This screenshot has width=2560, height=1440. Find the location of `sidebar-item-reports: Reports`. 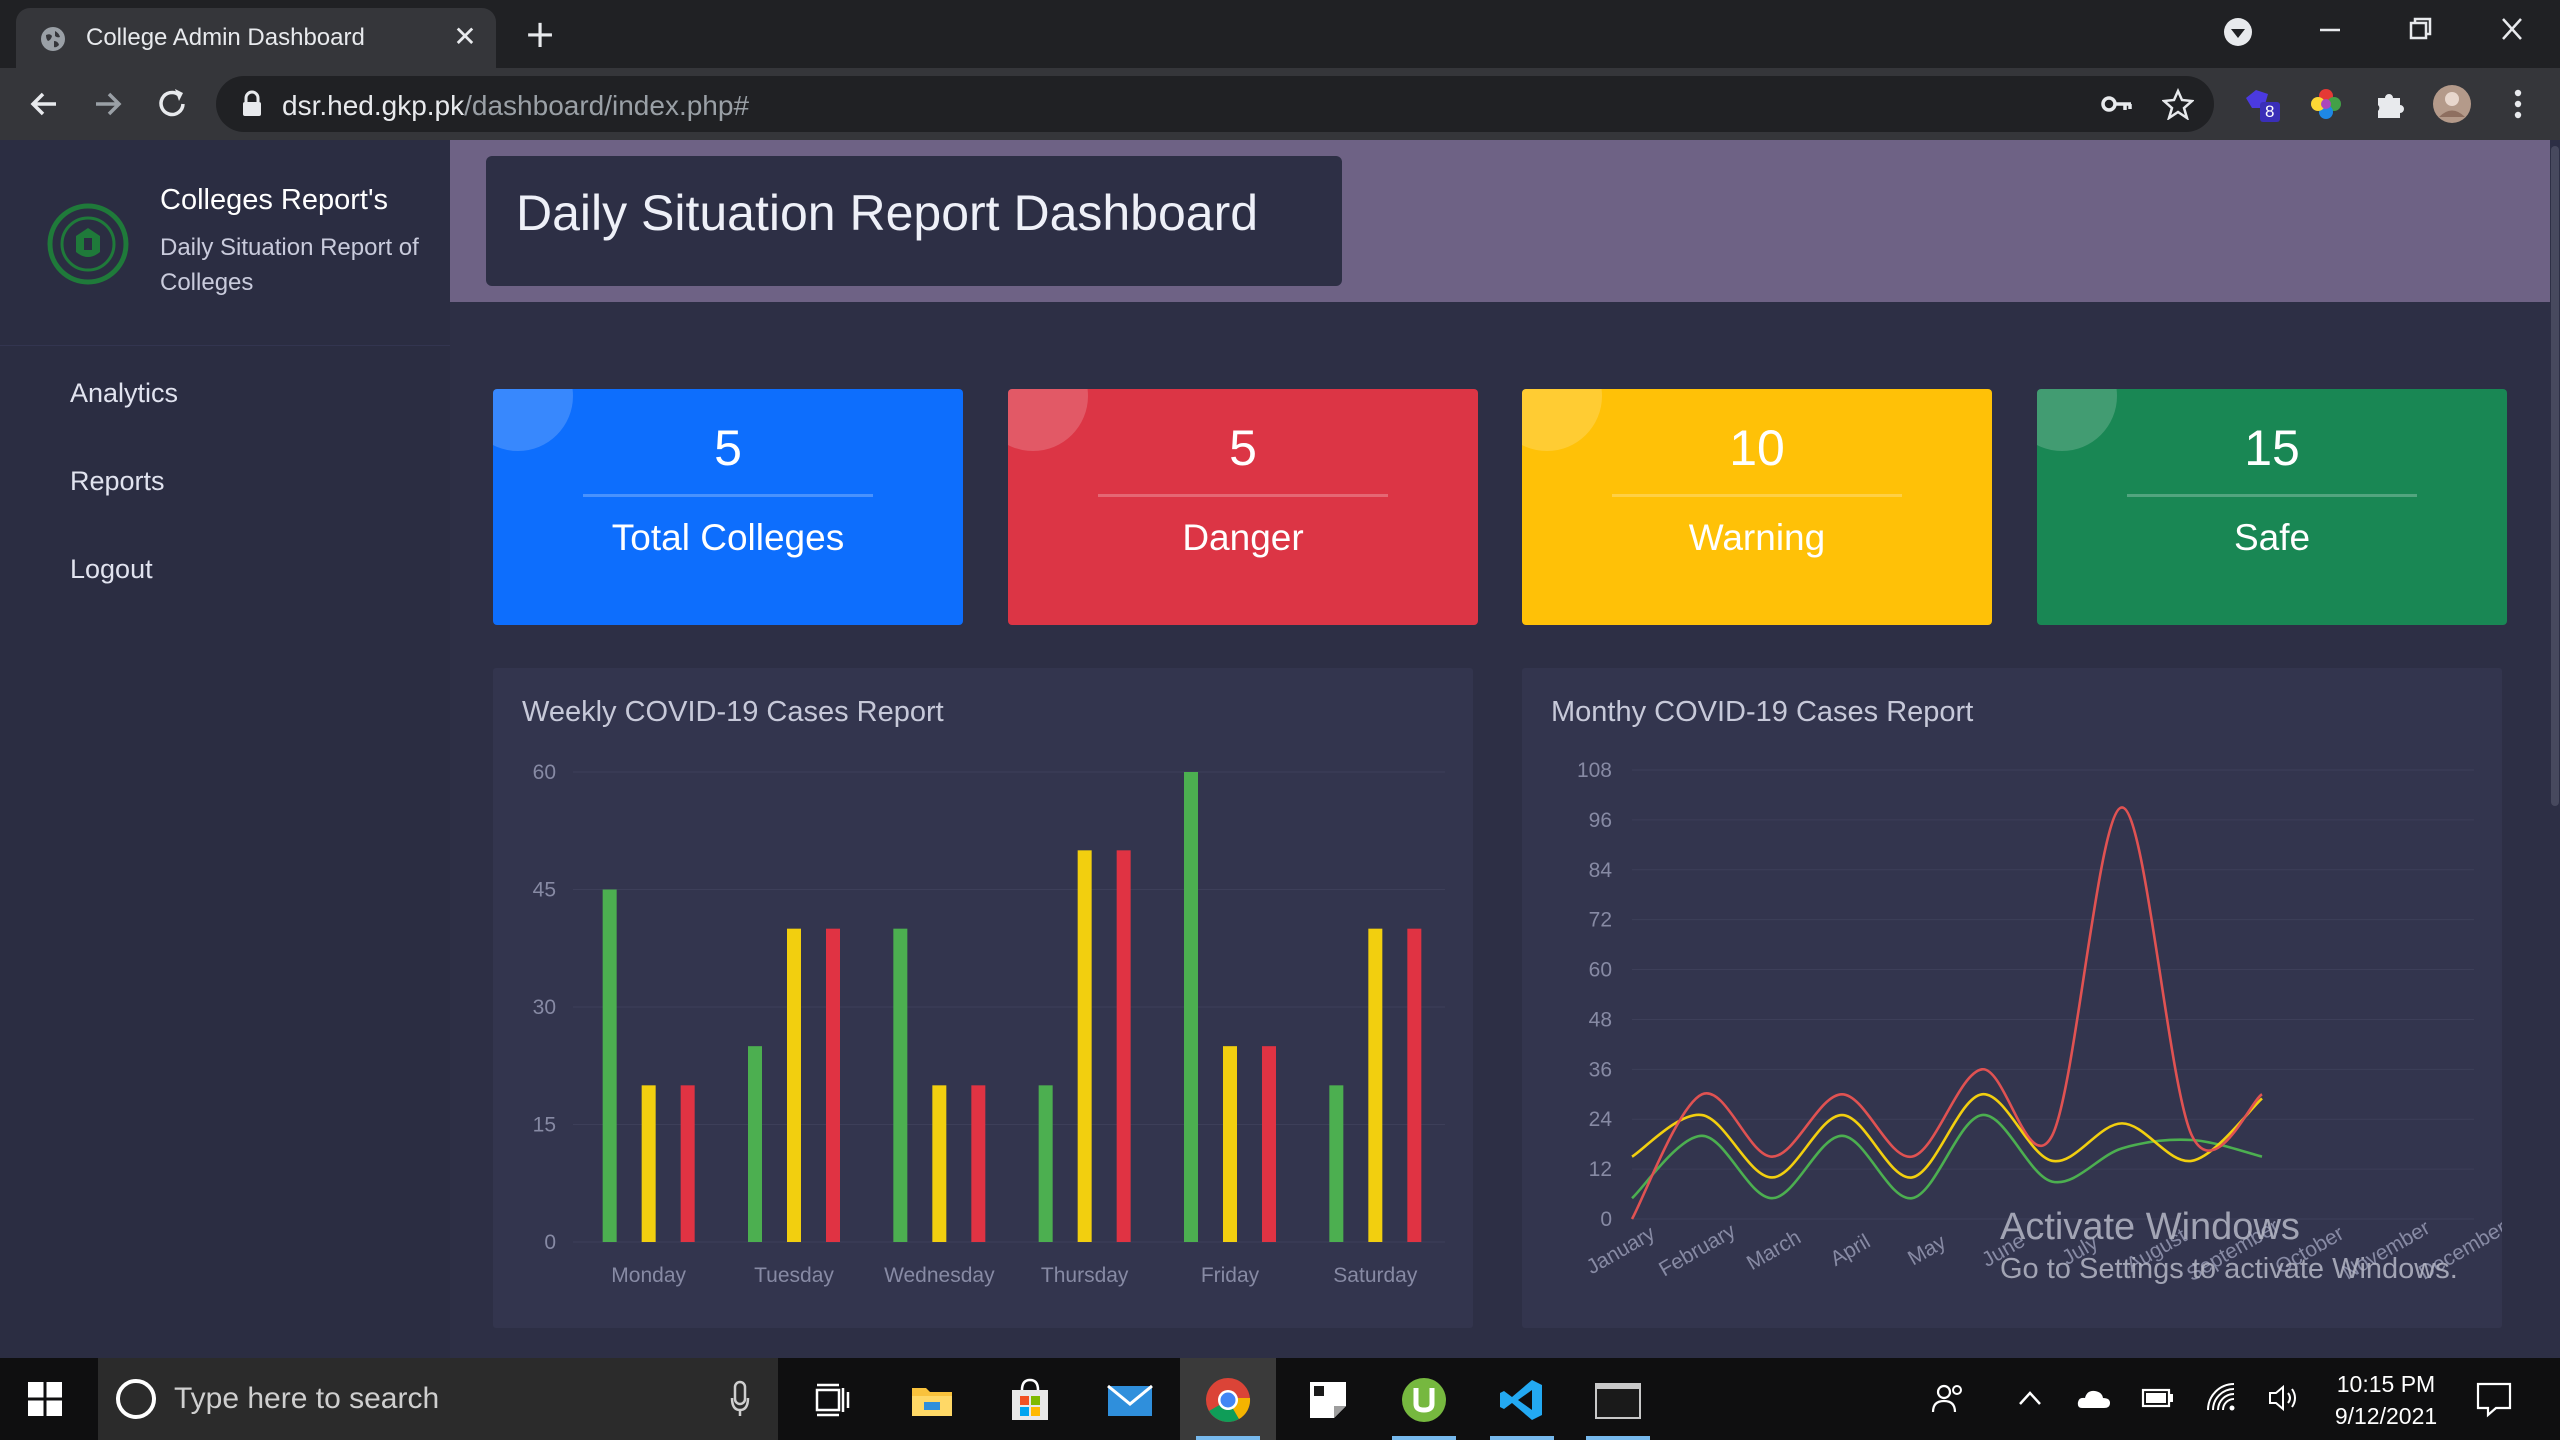

sidebar-item-reports: Reports is located at coordinates (117, 481).